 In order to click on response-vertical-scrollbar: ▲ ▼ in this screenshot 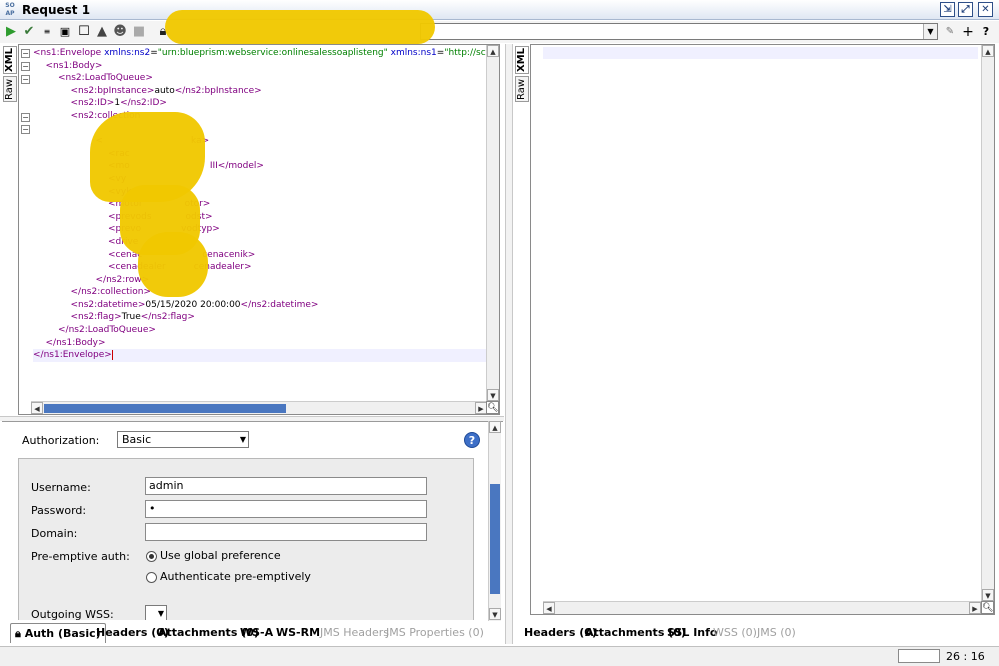, I will do `click(987, 323)`.